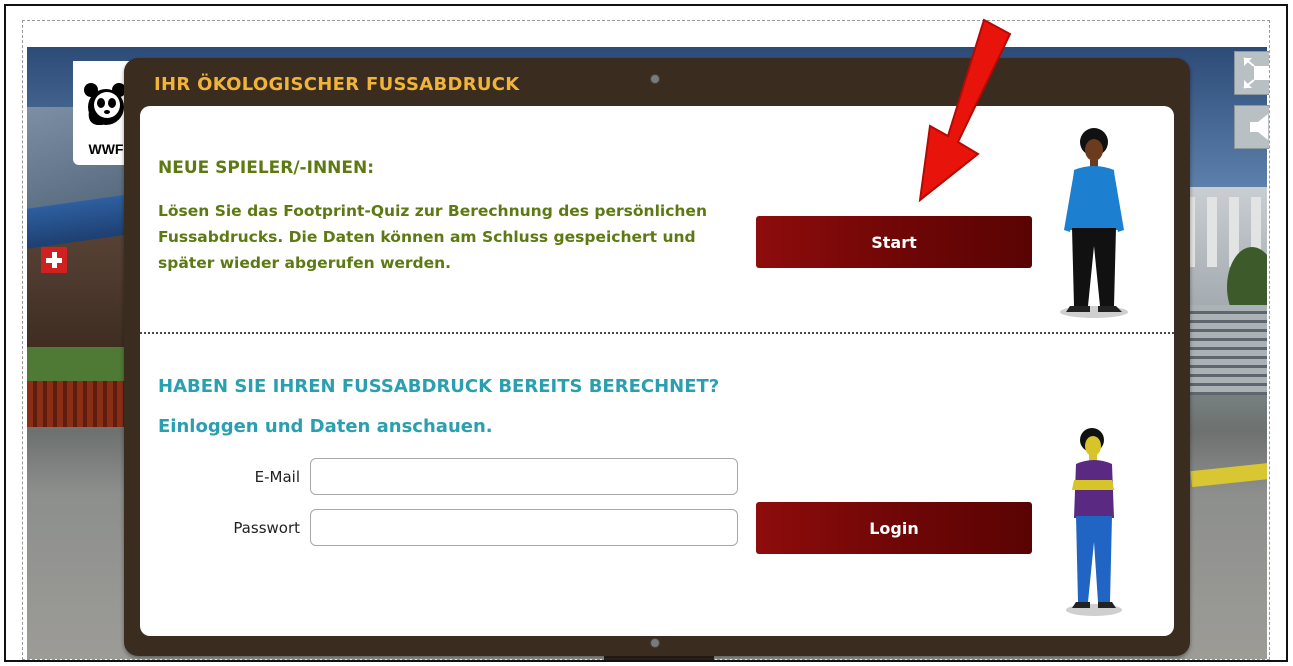  What do you see at coordinates (655, 643) in the screenshot?
I see `screw-bottom` at bounding box center [655, 643].